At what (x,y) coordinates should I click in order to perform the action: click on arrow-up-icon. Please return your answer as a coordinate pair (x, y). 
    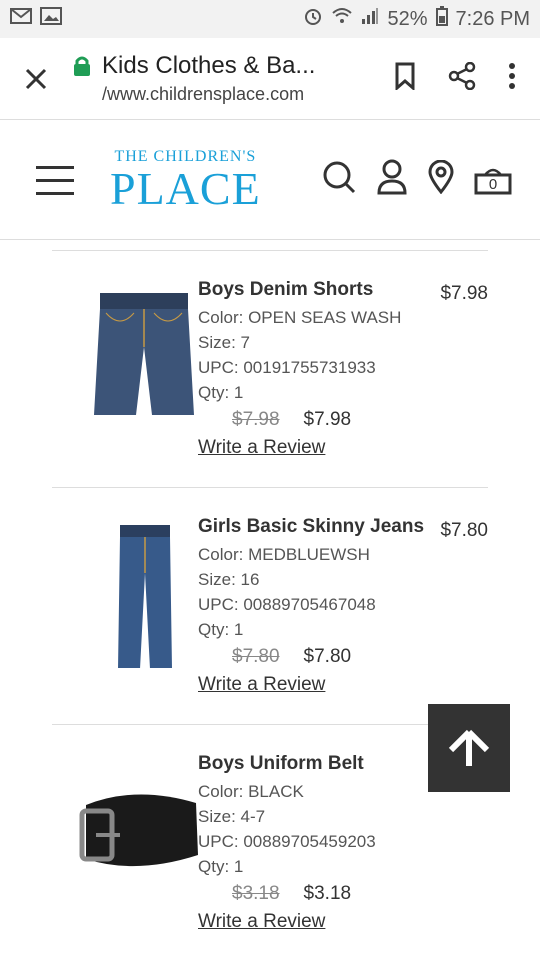
    Looking at the image, I should click on (469, 747).